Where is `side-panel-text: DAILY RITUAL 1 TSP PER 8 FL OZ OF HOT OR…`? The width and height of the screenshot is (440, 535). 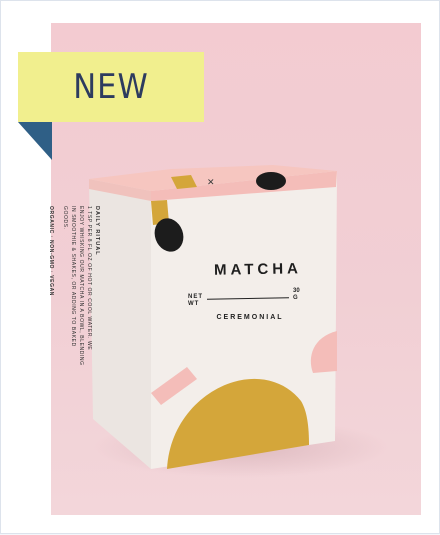
side-panel-text: DAILY RITUAL 1 TSP PER 8 FL OZ OF HOT OR… is located at coordinates (74, 286).